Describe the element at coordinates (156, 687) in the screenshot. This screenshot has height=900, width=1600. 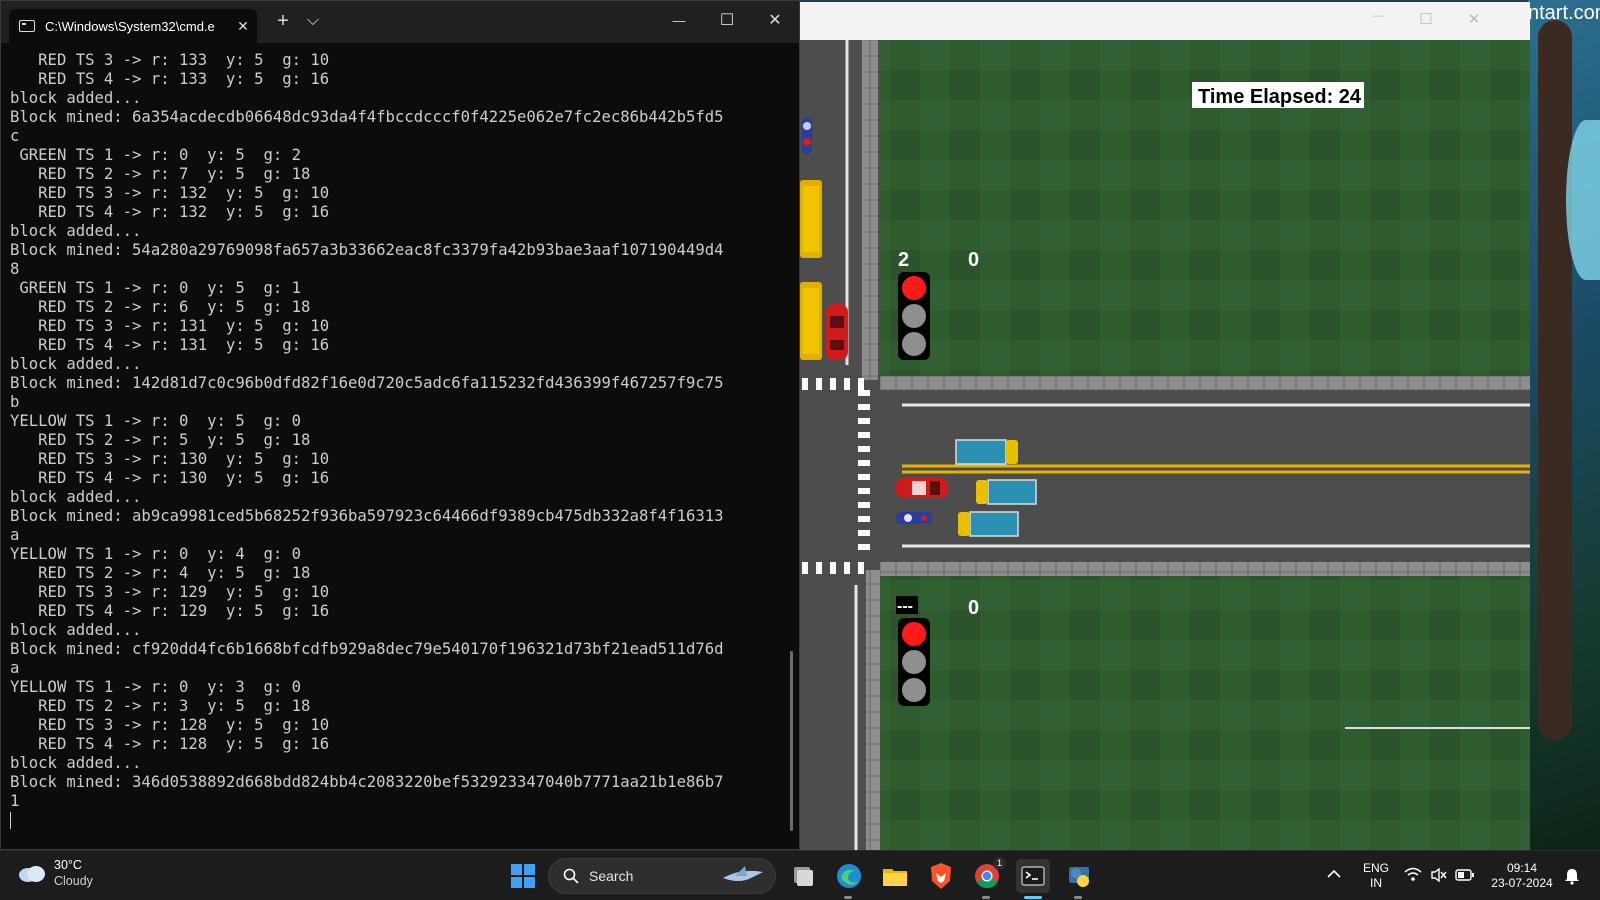
I see `terminal-line: YELLOW TS 1 -> r: 0 y: 3 g: 0` at that location.